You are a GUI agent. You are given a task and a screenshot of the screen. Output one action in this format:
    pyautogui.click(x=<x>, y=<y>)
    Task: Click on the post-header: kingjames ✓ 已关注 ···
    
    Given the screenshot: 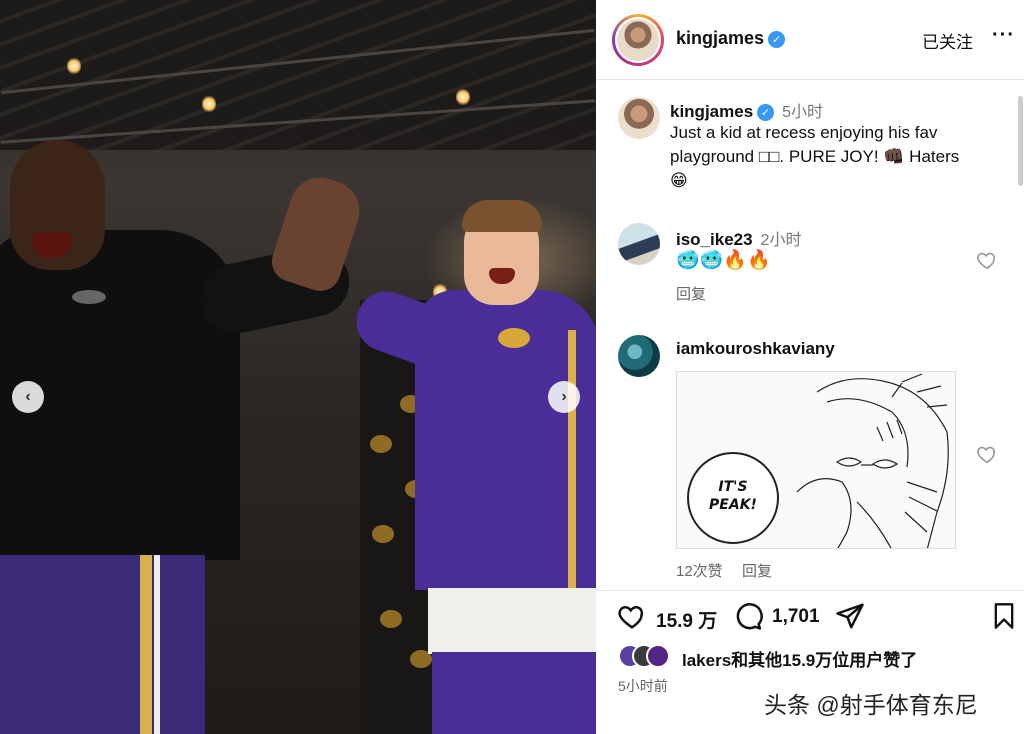 What is the action you would take?
    pyautogui.click(x=810, y=40)
    